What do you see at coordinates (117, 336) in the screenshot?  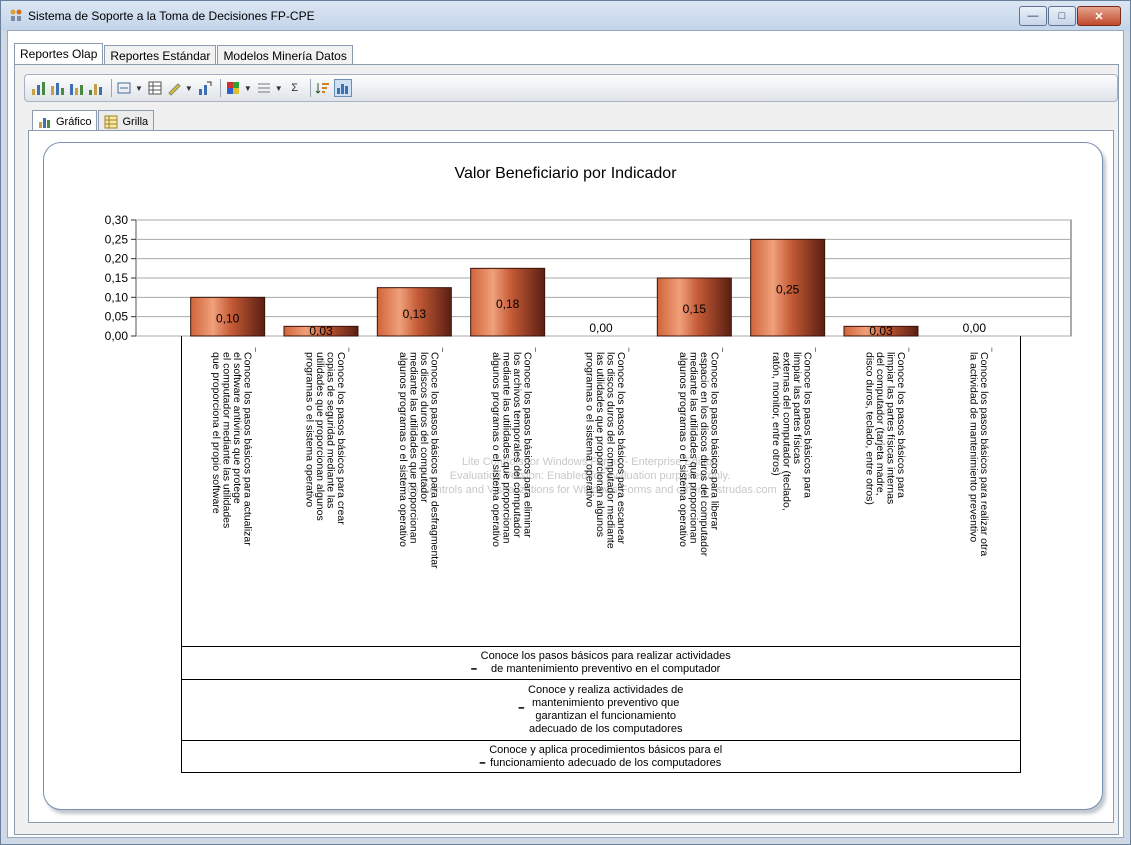 I see `y-tick-label: 0,00` at bounding box center [117, 336].